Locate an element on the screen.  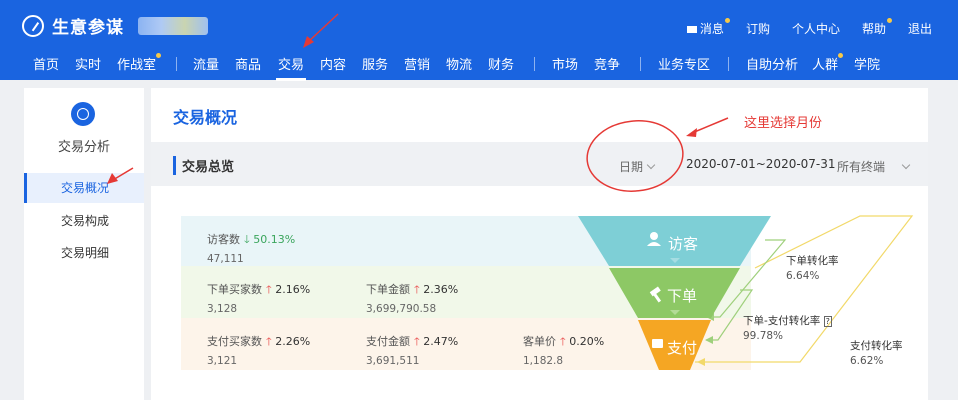
sidebar-item-details: 交易明细 is located at coordinates (84, 253).